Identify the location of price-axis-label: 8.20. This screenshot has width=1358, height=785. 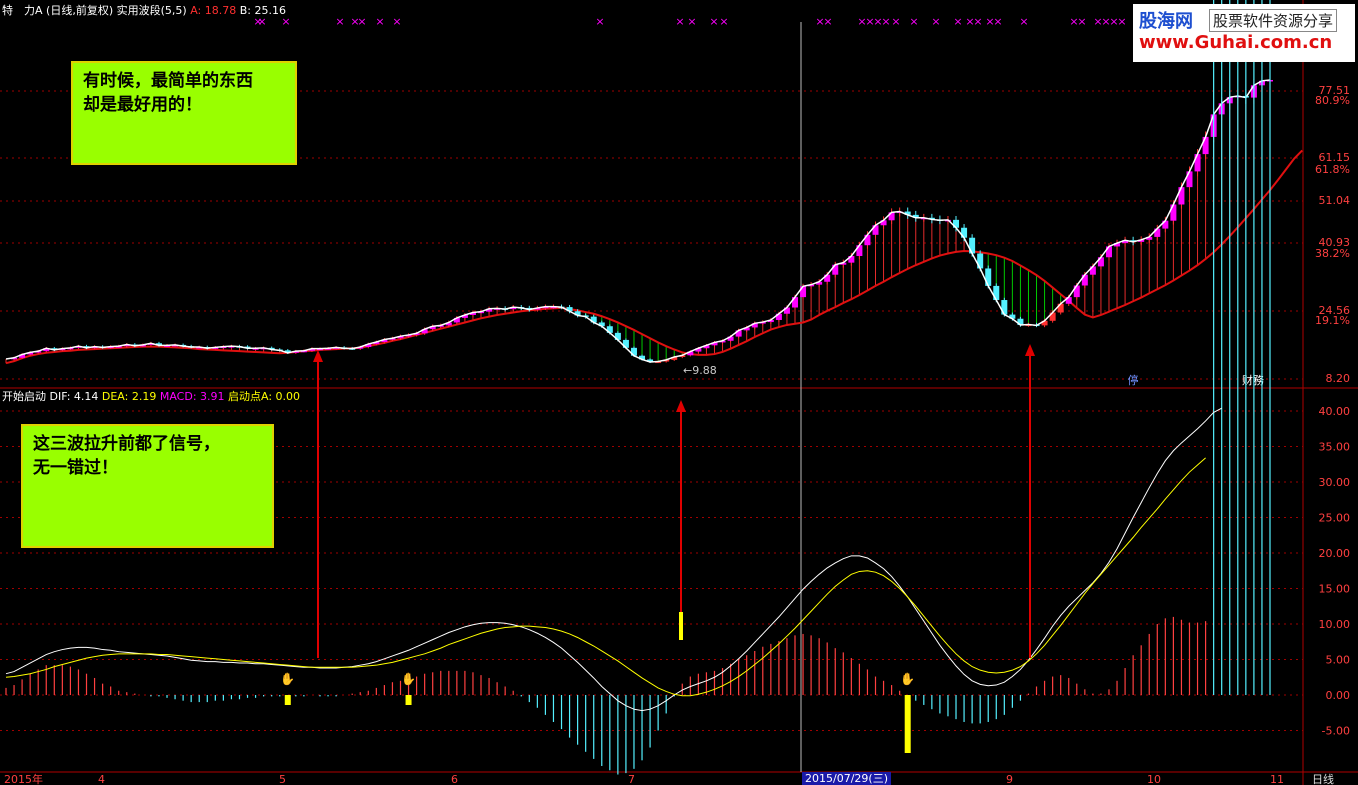
(1338, 378).